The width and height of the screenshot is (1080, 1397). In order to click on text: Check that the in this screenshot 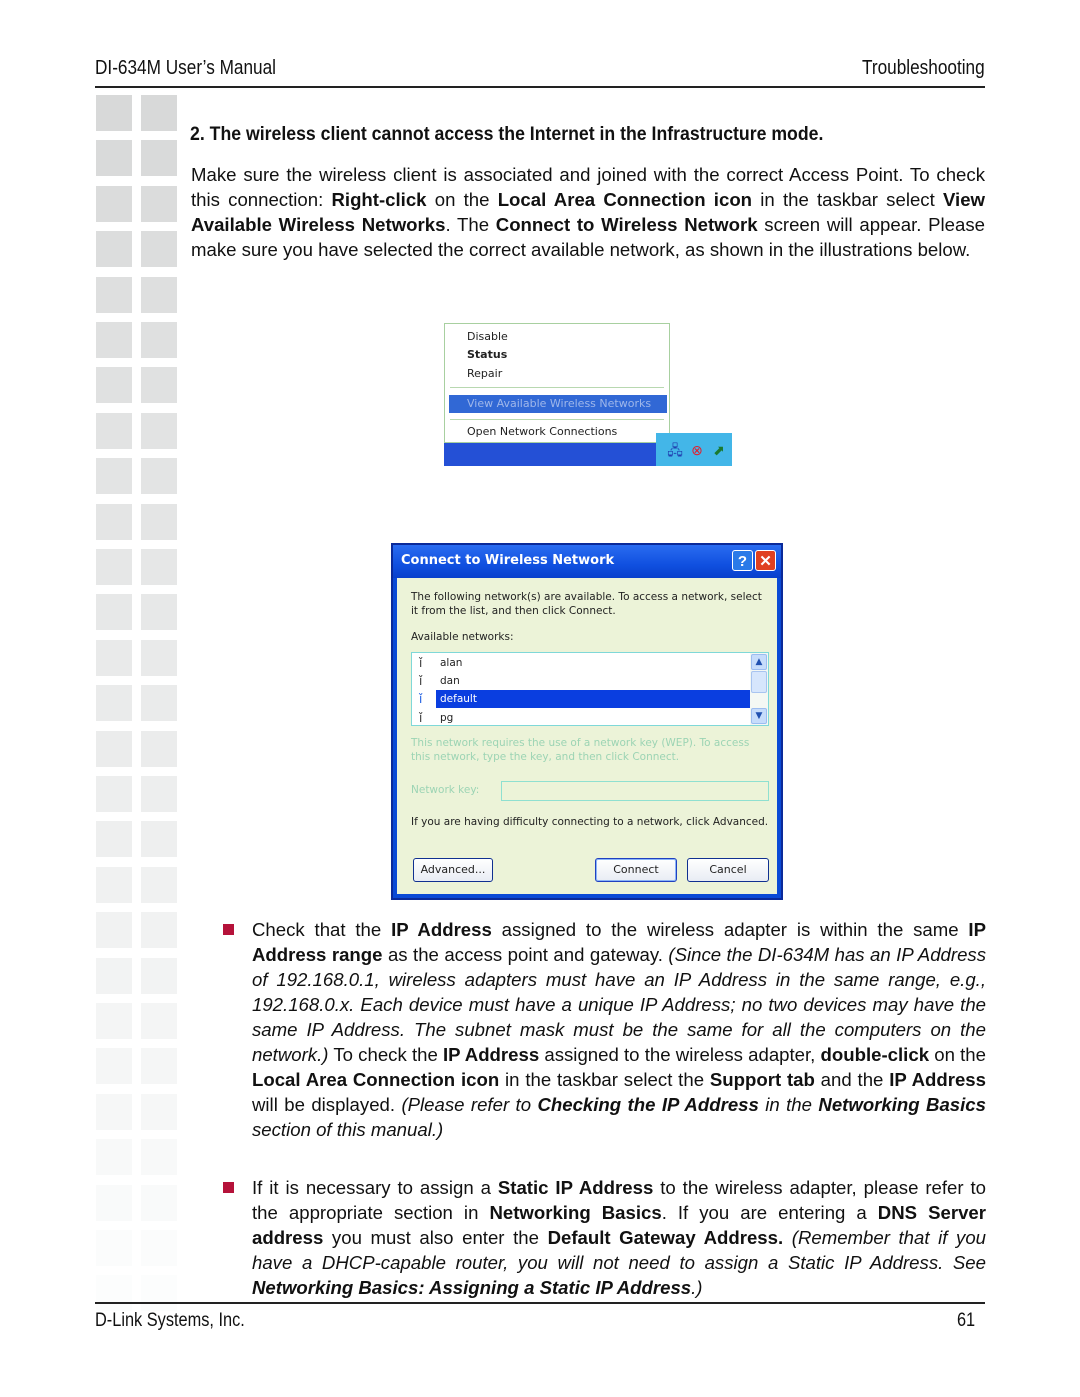, I will do `click(322, 929)`.